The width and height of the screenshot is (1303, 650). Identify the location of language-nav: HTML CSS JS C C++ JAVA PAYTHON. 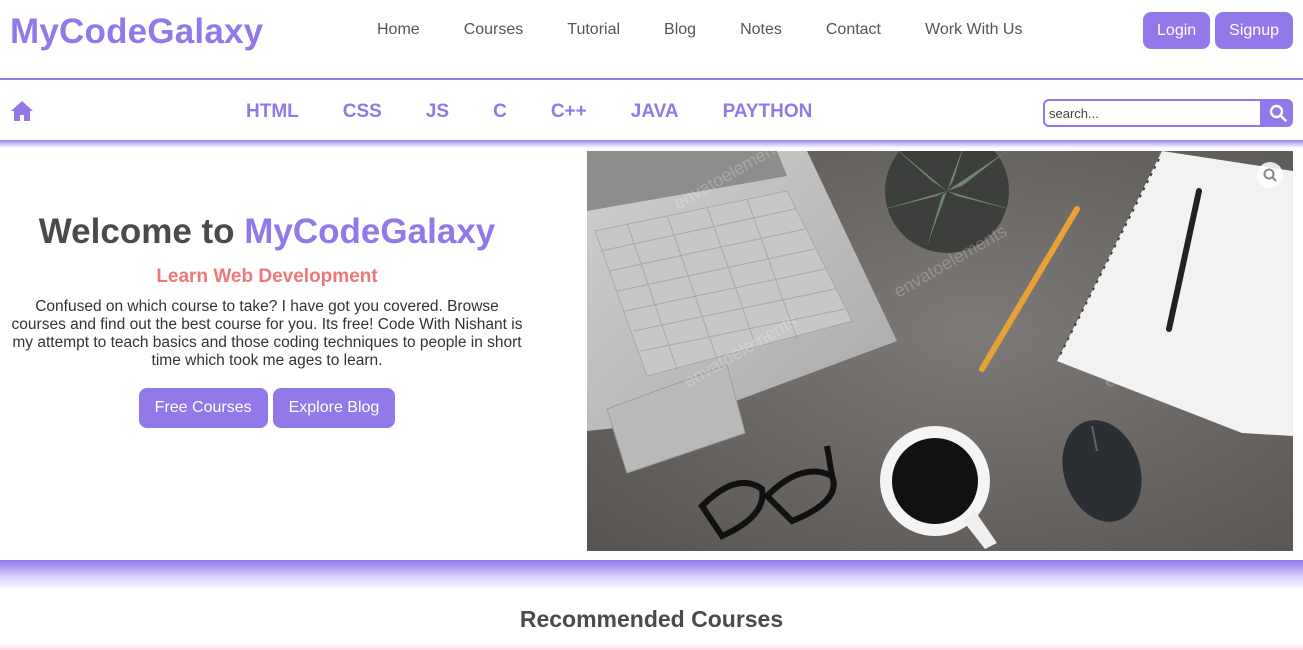
(529, 112).